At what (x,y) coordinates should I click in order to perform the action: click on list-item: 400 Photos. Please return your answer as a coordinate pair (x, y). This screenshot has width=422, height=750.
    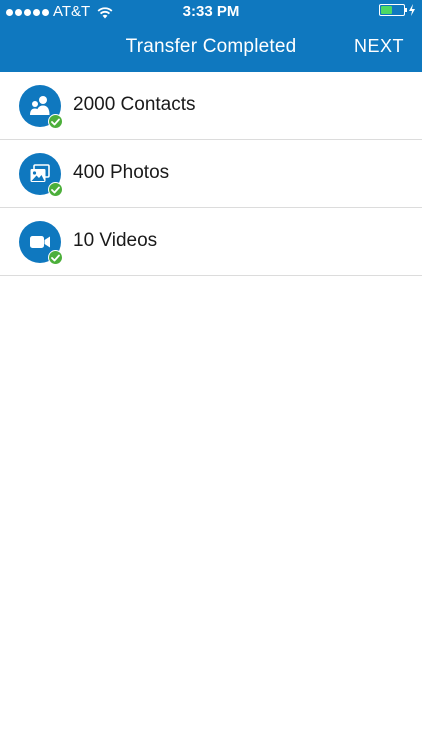
    Looking at the image, I should click on (211, 174).